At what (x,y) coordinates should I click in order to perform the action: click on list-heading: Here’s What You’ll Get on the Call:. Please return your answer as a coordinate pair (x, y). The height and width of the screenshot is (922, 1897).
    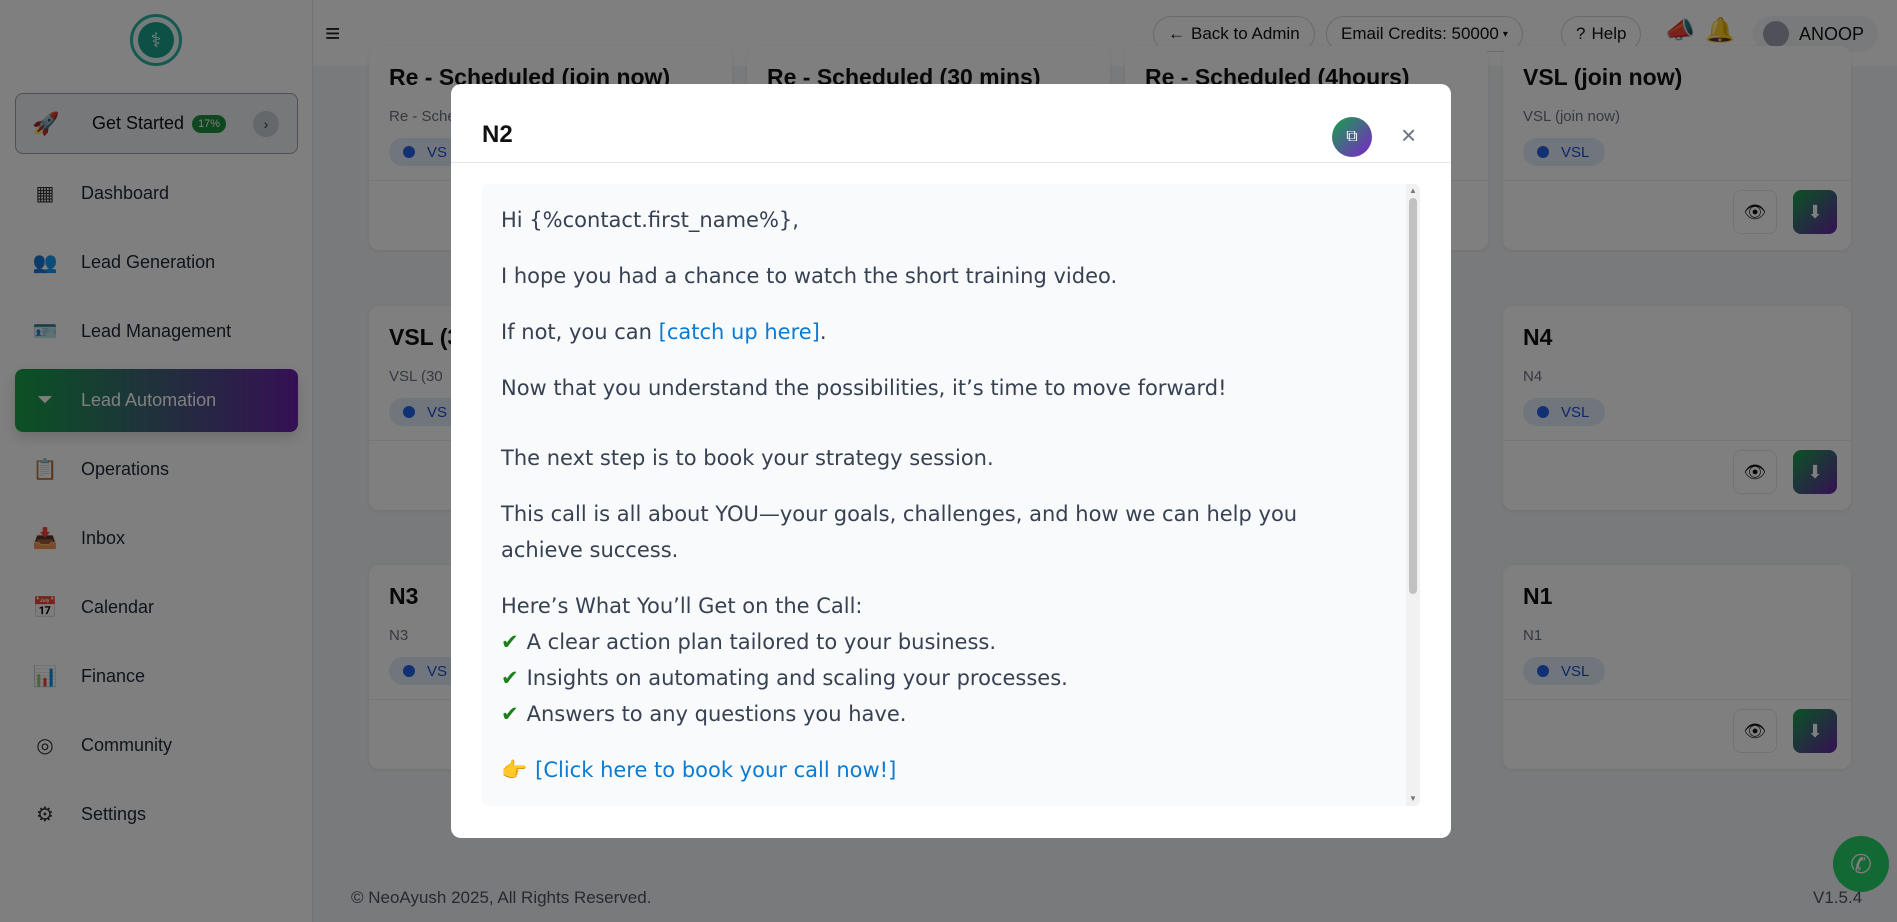
    Looking at the image, I should click on (682, 606).